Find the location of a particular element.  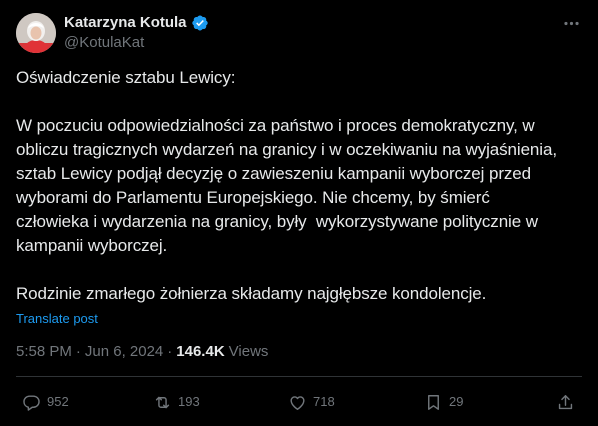

tweet-actions-bar: 952 193 718 29 is located at coordinates (299, 402).